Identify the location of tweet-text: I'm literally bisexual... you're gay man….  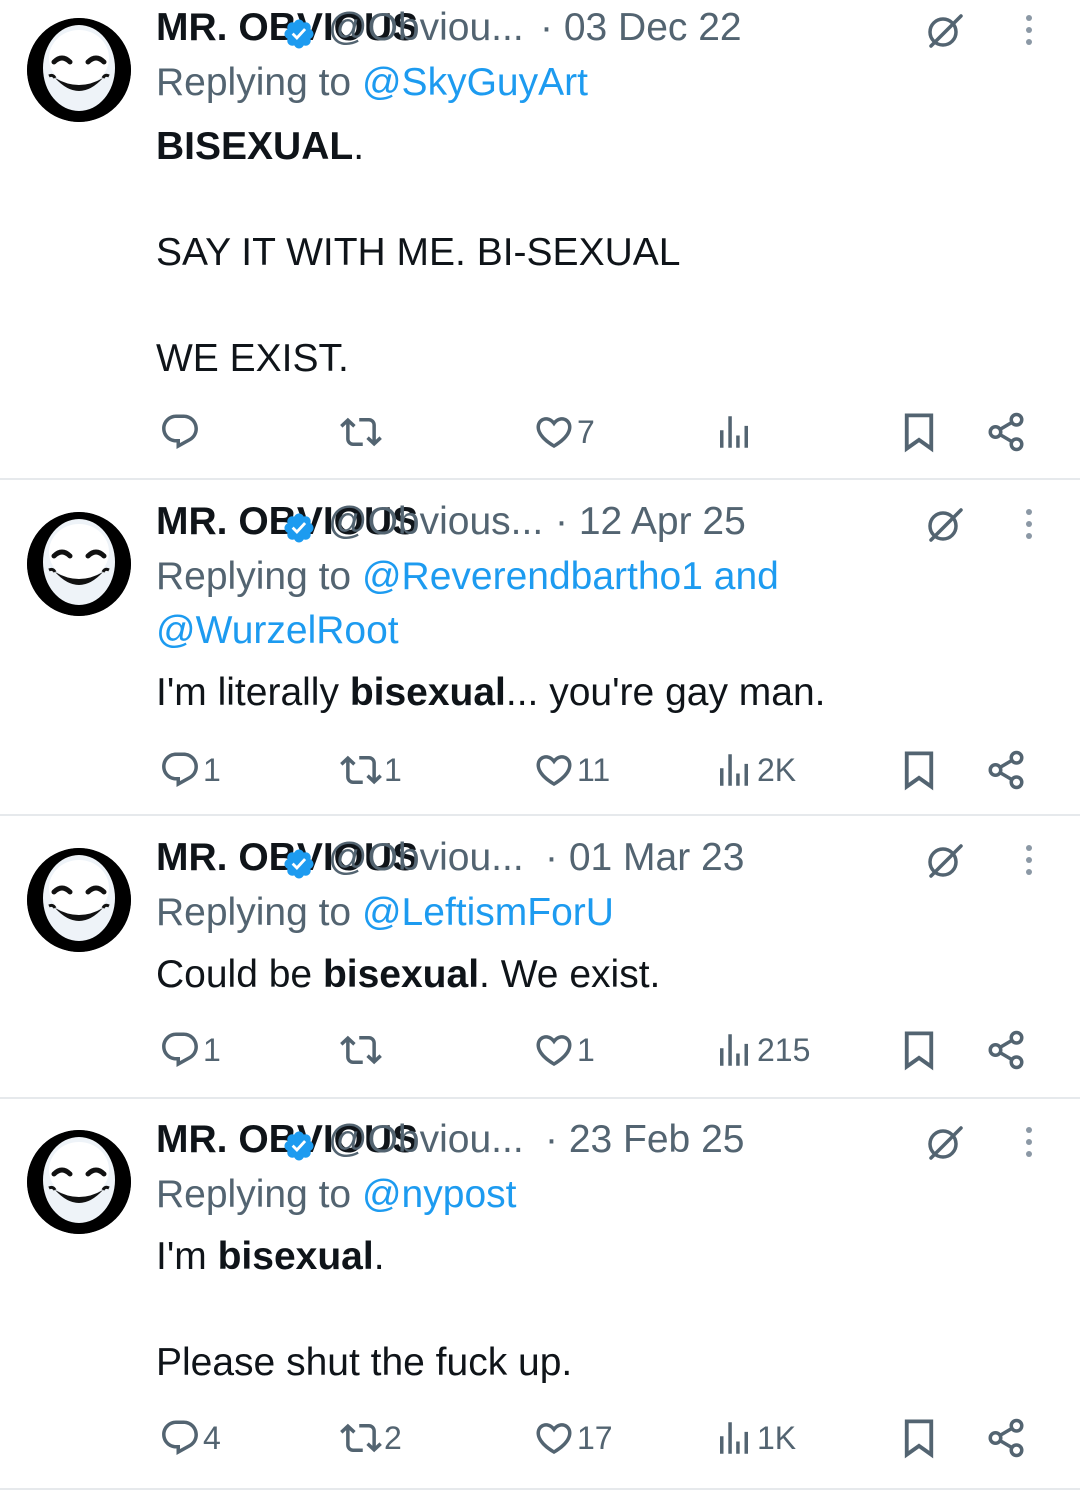
(596, 692).